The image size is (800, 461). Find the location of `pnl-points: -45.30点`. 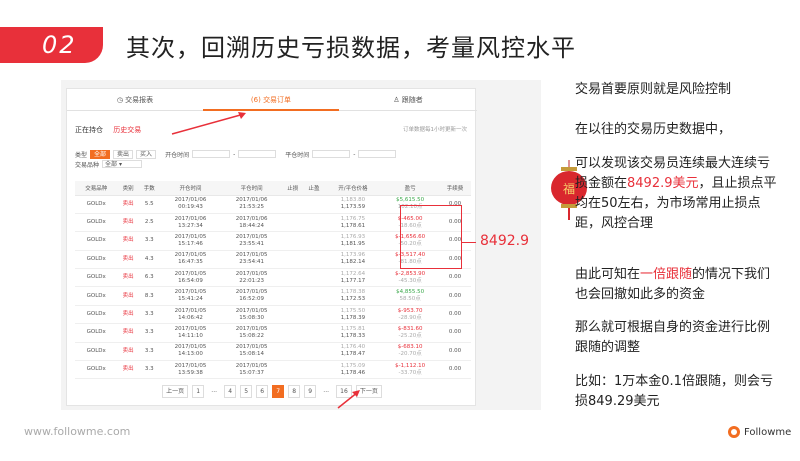

pnl-points: -45.30点 is located at coordinates (410, 280).